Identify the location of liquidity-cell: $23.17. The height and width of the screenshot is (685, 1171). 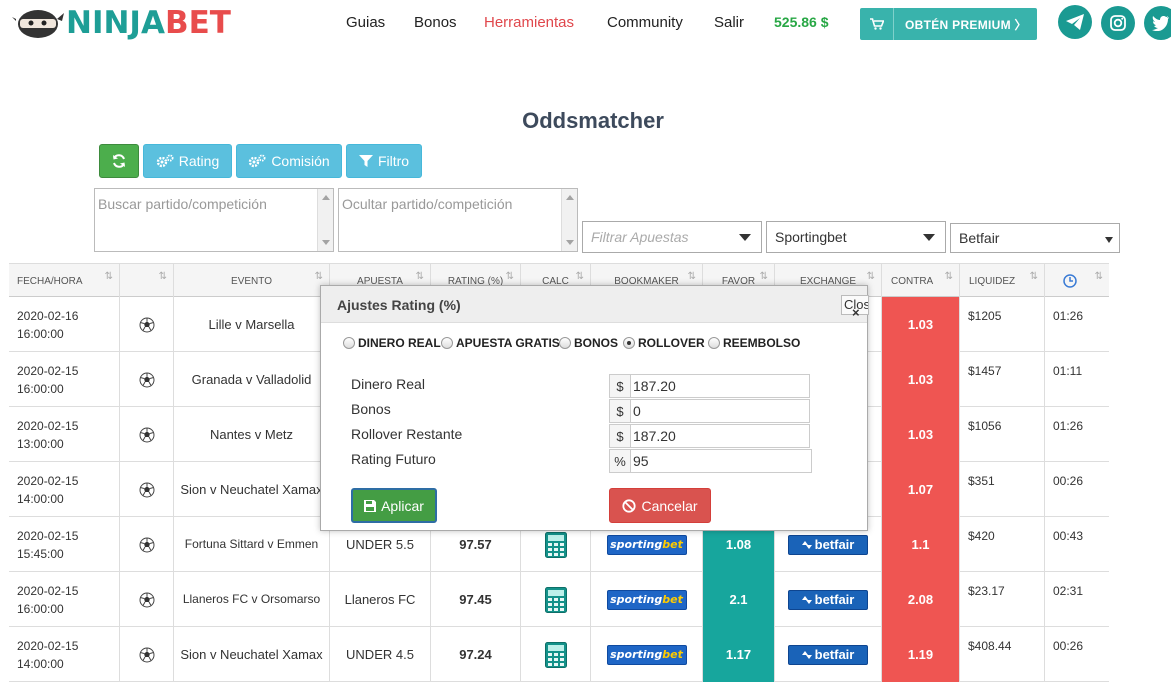
(1002, 599).